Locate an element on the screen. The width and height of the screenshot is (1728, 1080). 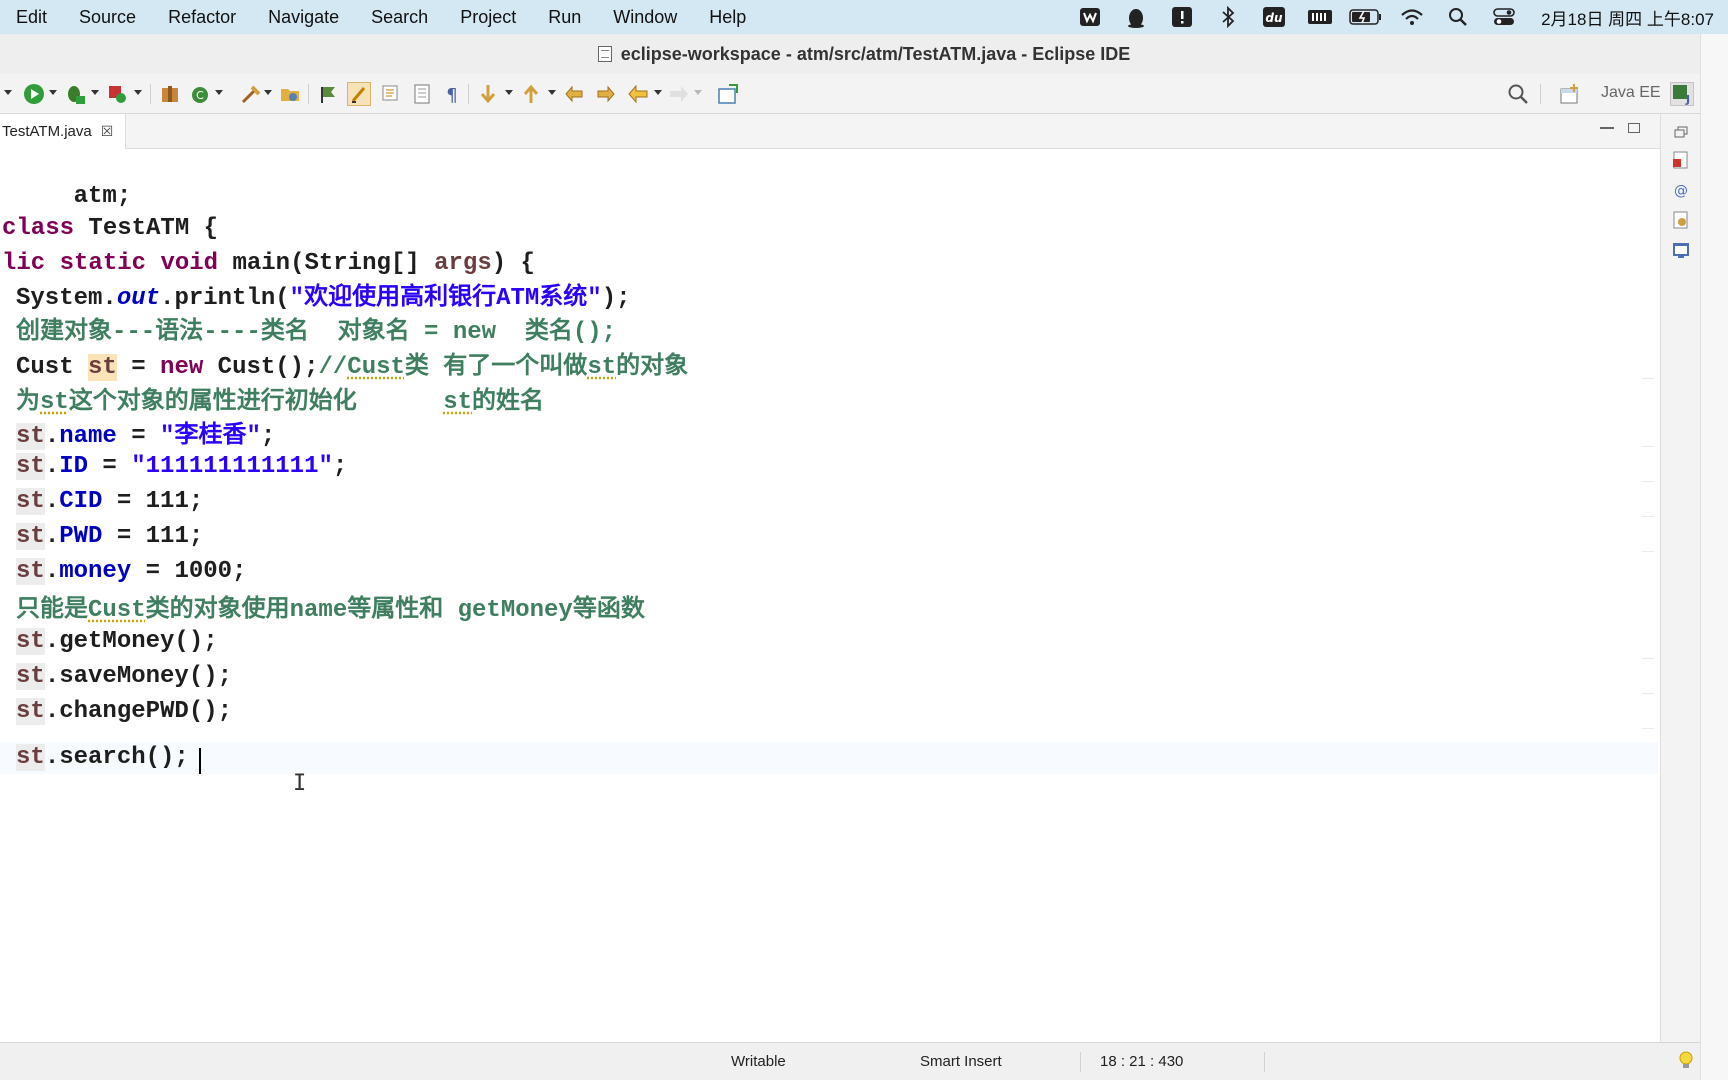
declaration-view-icon is located at coordinates (1681, 220).